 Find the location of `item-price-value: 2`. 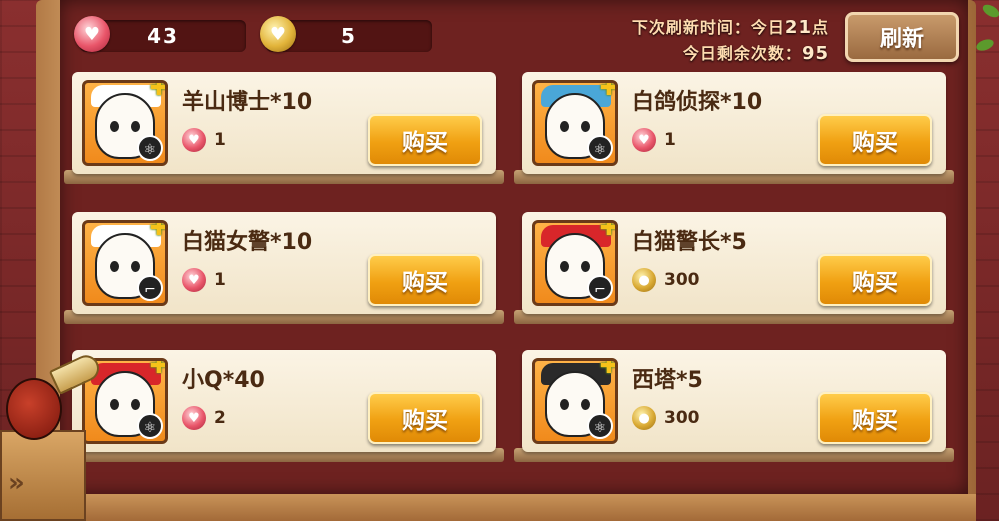

item-price-value: 2 is located at coordinates (220, 418).